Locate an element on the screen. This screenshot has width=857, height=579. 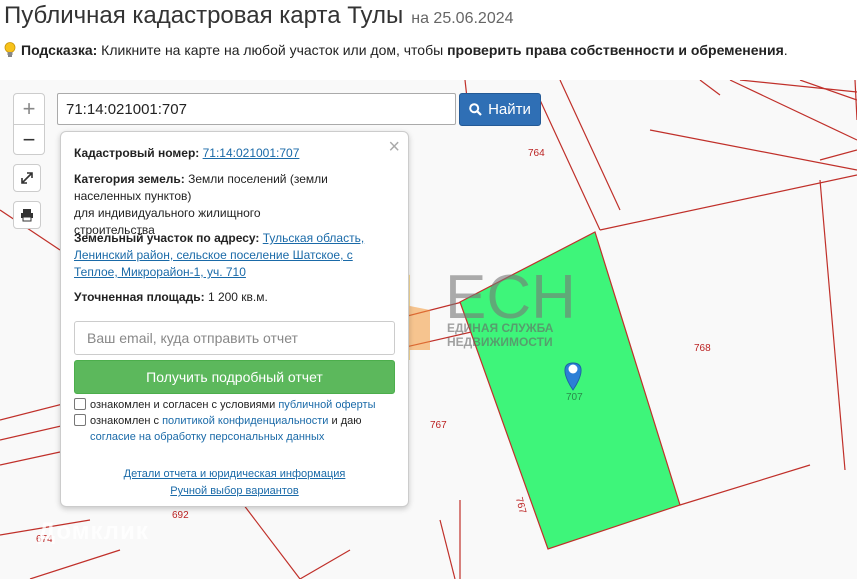
lightbulb-icon is located at coordinates (10, 49).